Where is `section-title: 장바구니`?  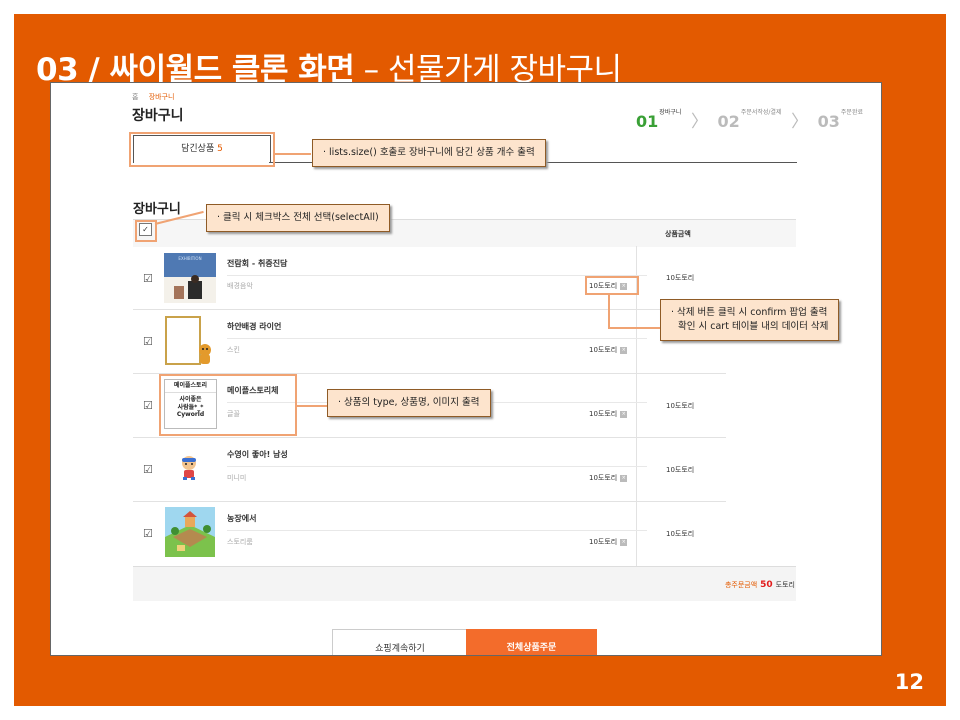
section-title: 장바구니 is located at coordinates (157, 209).